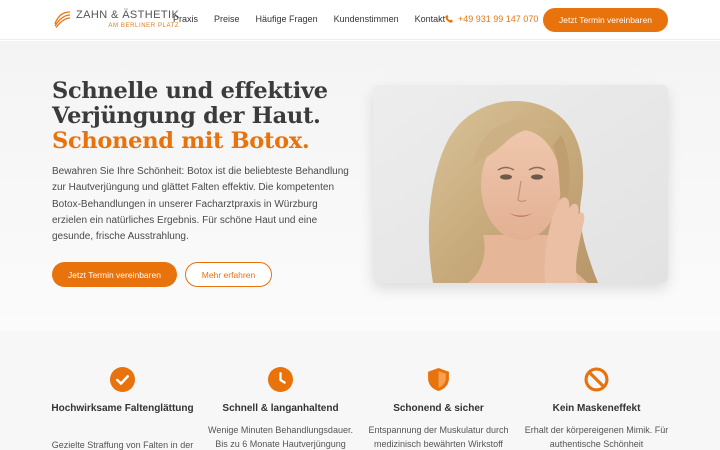  Describe the element at coordinates (280, 408) in the screenshot. I see `feature-title: Schnell & langanhaltend` at that location.